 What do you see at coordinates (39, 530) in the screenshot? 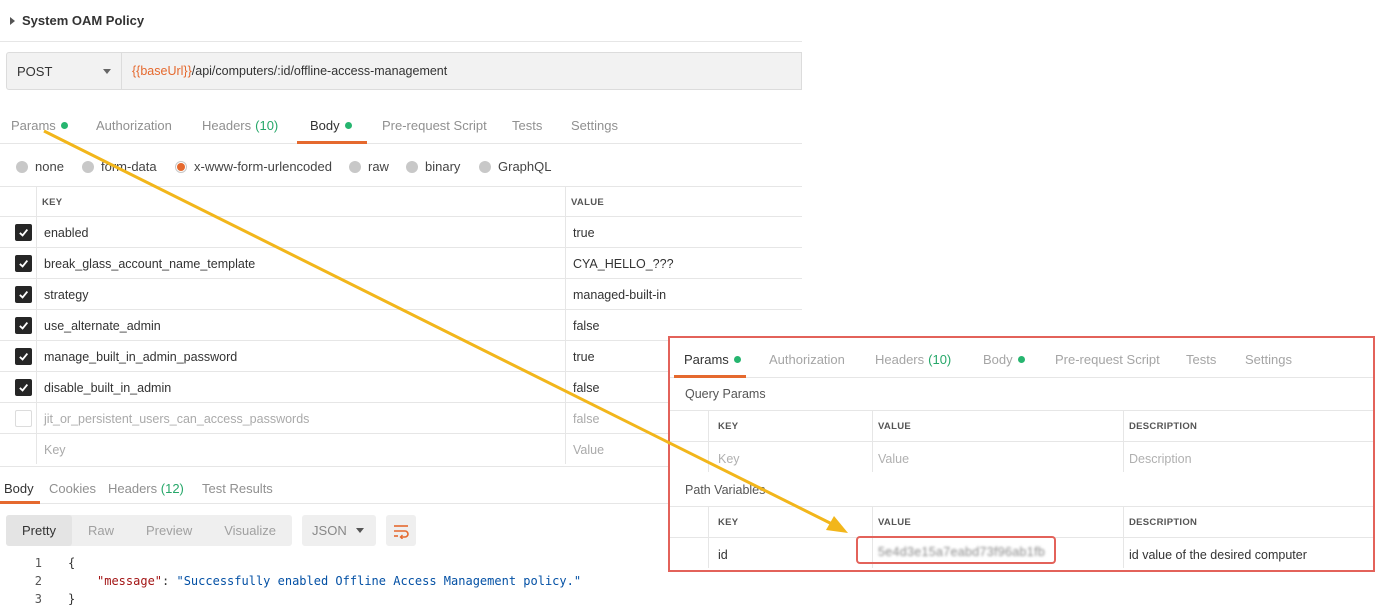
I see `view-pretty-button: Pretty` at bounding box center [39, 530].